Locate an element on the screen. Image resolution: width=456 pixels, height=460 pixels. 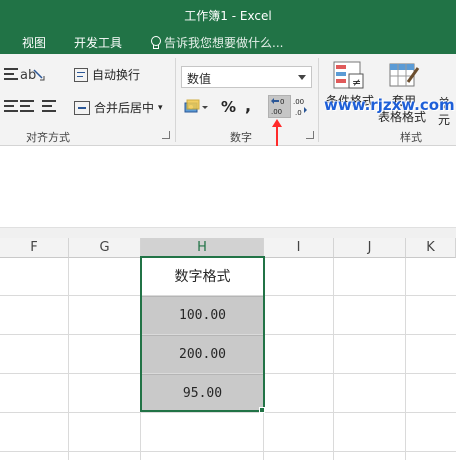
svg-text: 0 is located at coordinates (282, 102).